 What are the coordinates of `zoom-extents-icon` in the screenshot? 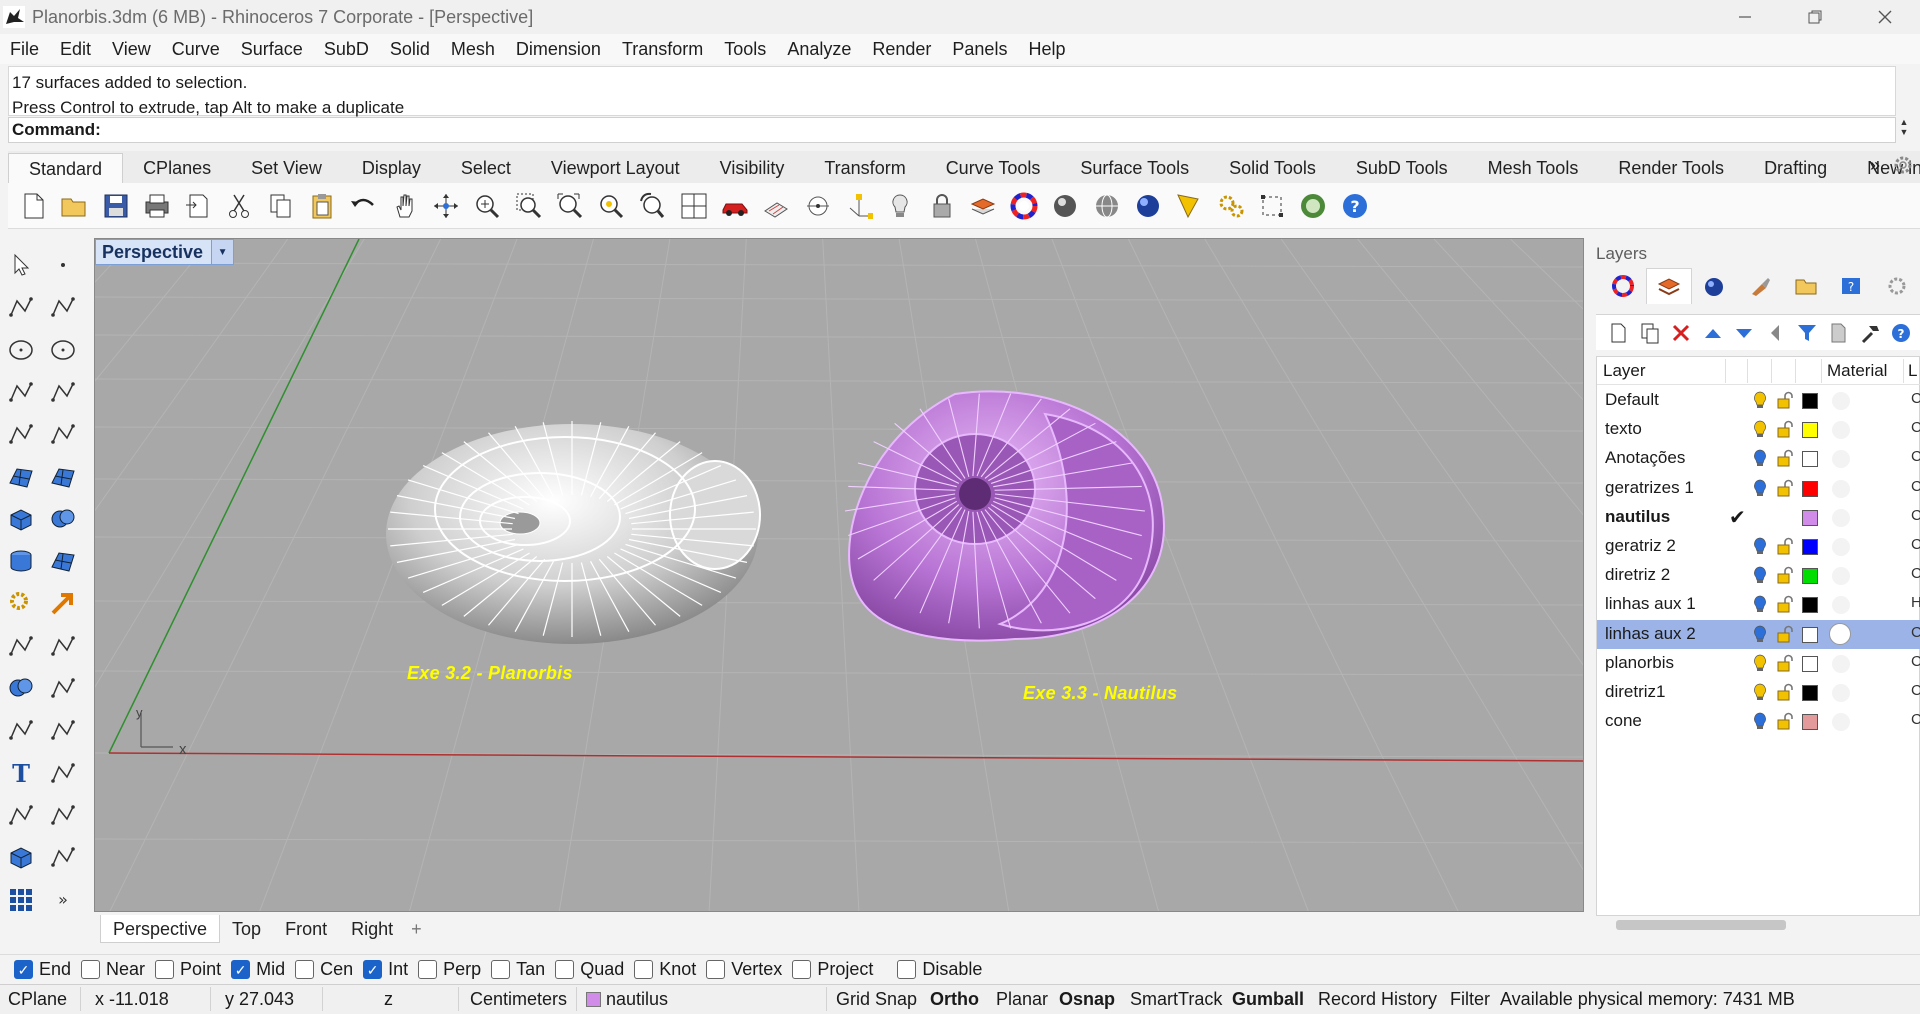 It's located at (570, 206).